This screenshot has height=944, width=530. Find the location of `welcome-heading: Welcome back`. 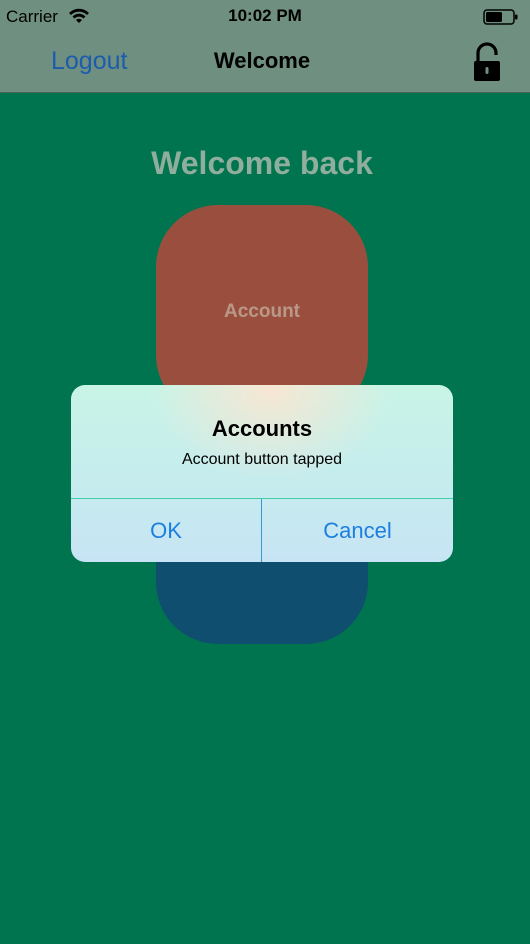

welcome-heading: Welcome back is located at coordinates (262, 163).